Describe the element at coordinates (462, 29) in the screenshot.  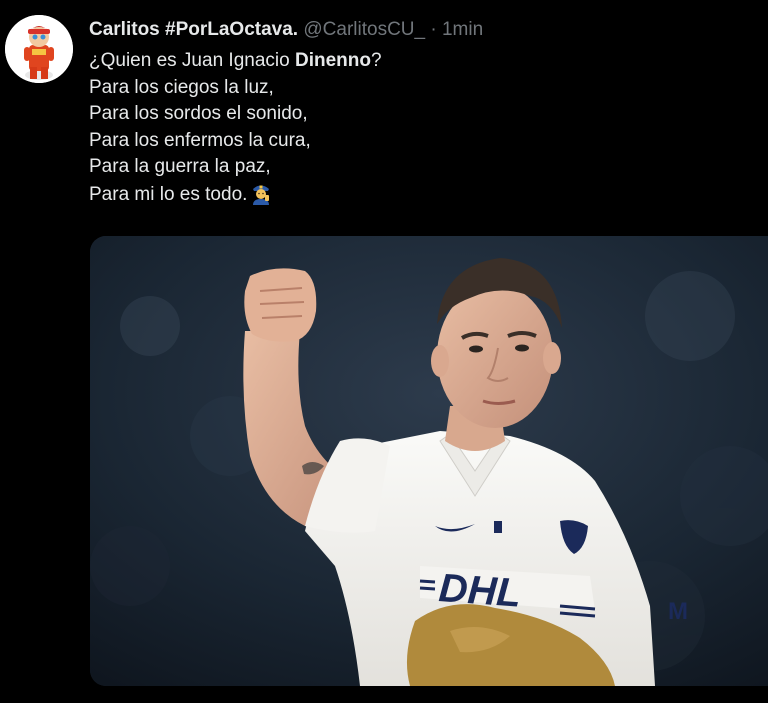
I see `timestamp: 1min` at that location.